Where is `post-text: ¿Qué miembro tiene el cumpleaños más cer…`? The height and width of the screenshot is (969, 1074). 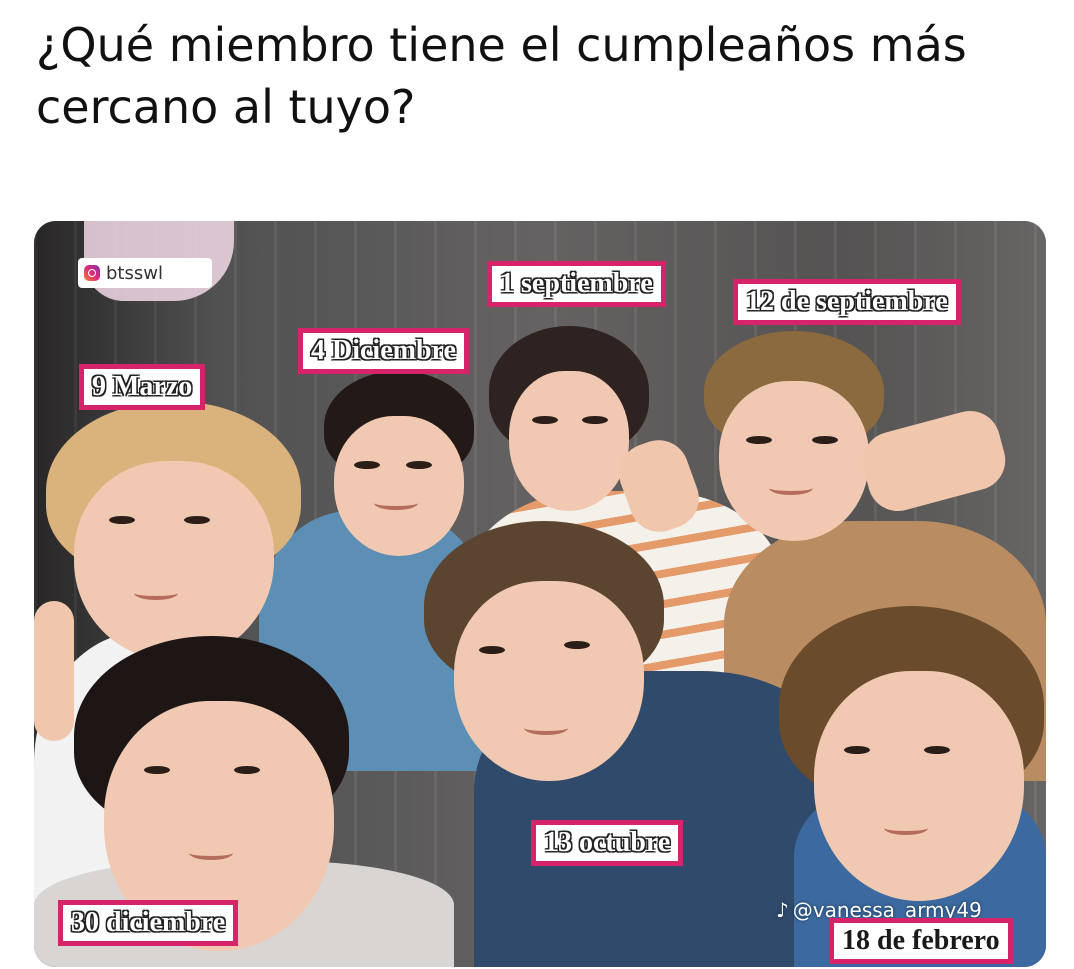
post-text: ¿Qué miembro tiene el cumpleaños más cer… is located at coordinates (501, 76).